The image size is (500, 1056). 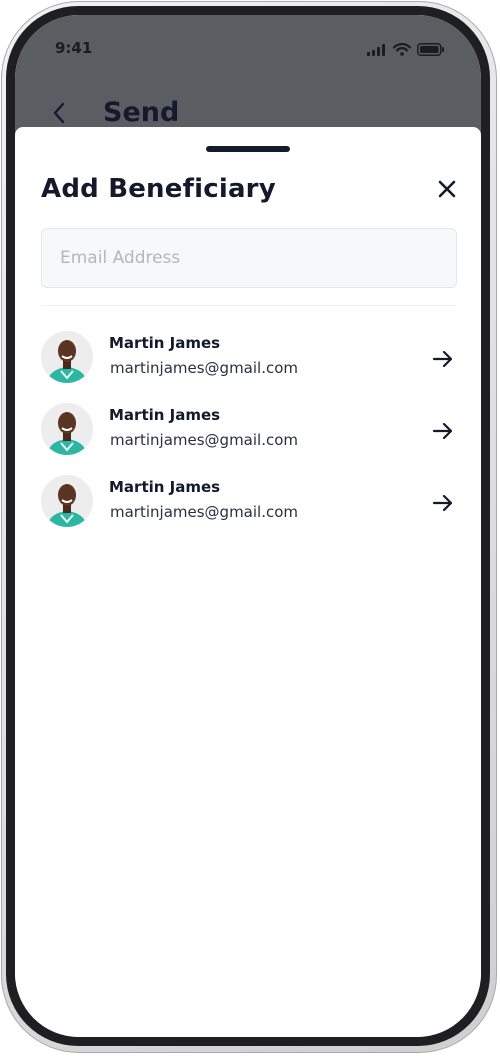 I want to click on battery-icon, so click(x=431, y=50).